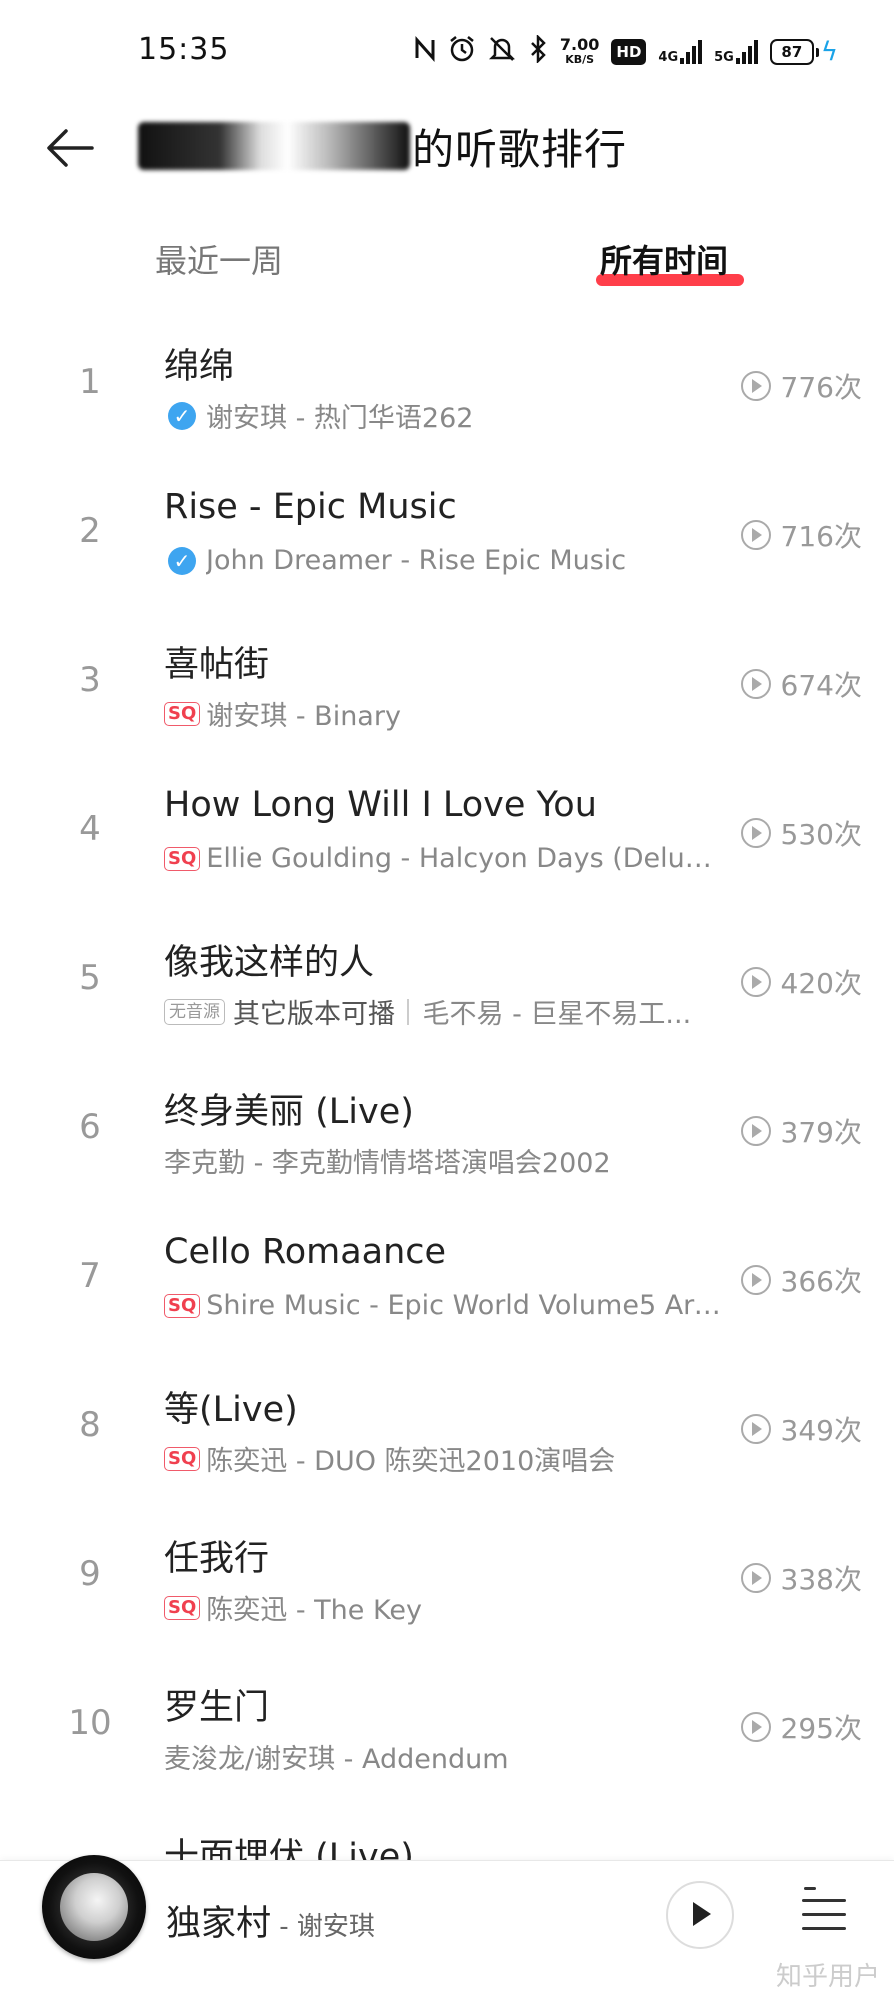 Image resolution: width=894 pixels, height=1996 pixels. I want to click on play-count-value: 349次, so click(821, 1430).